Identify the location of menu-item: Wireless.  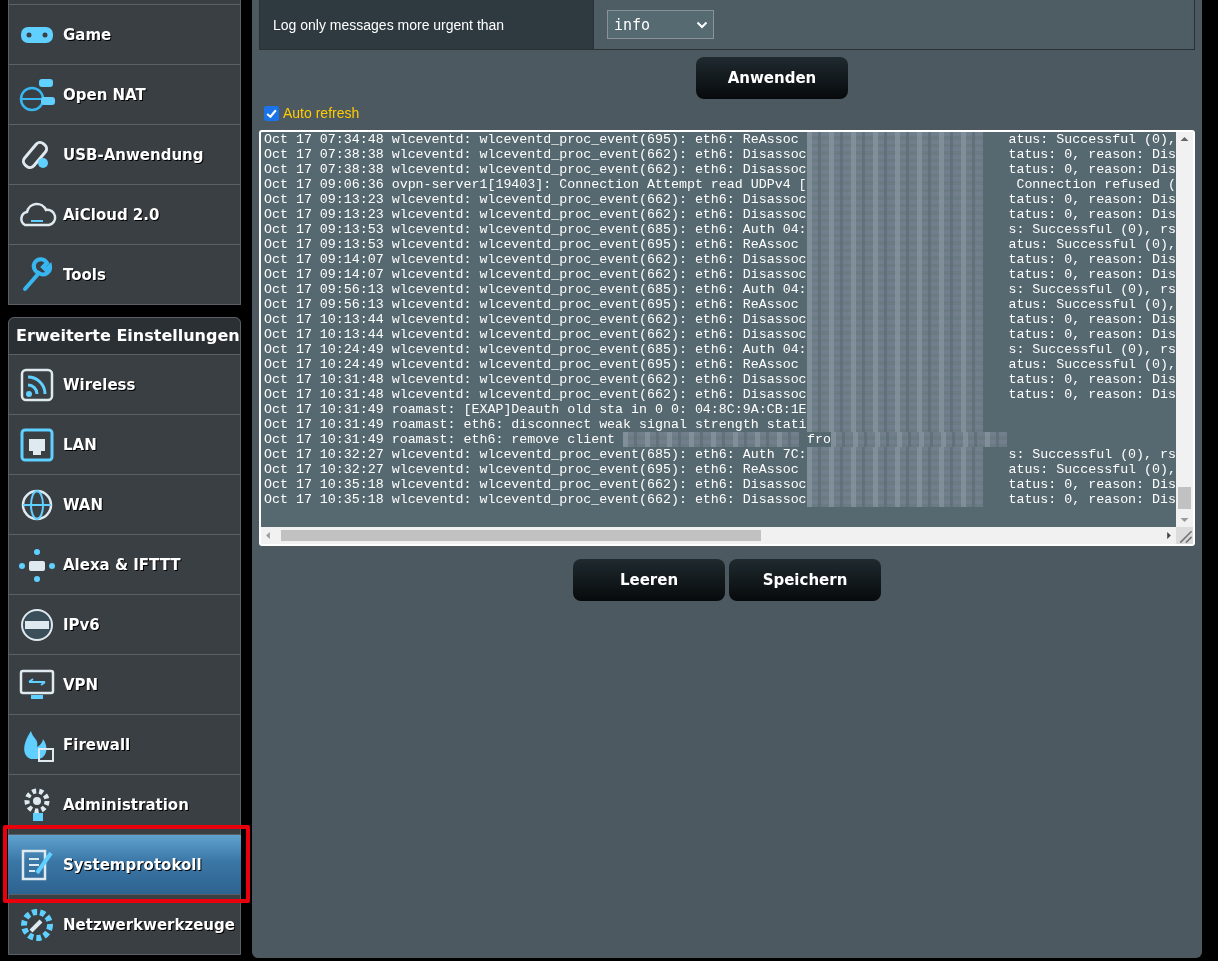
(124, 384).